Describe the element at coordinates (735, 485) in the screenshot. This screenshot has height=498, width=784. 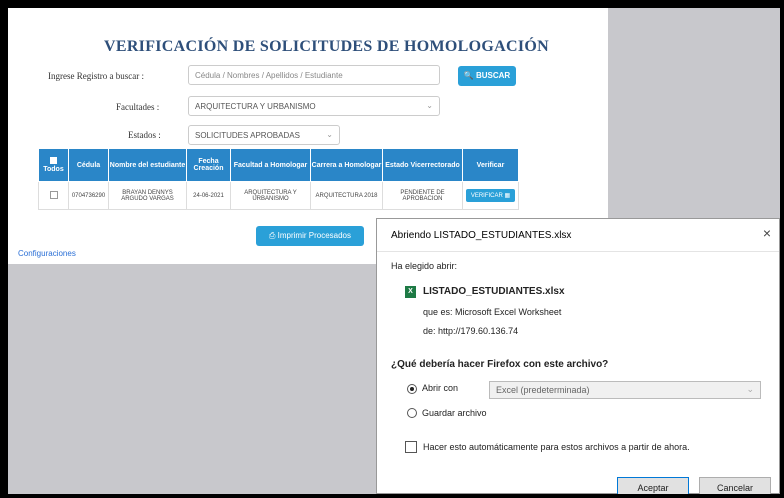
I see `cancel-button: Cancelar` at that location.